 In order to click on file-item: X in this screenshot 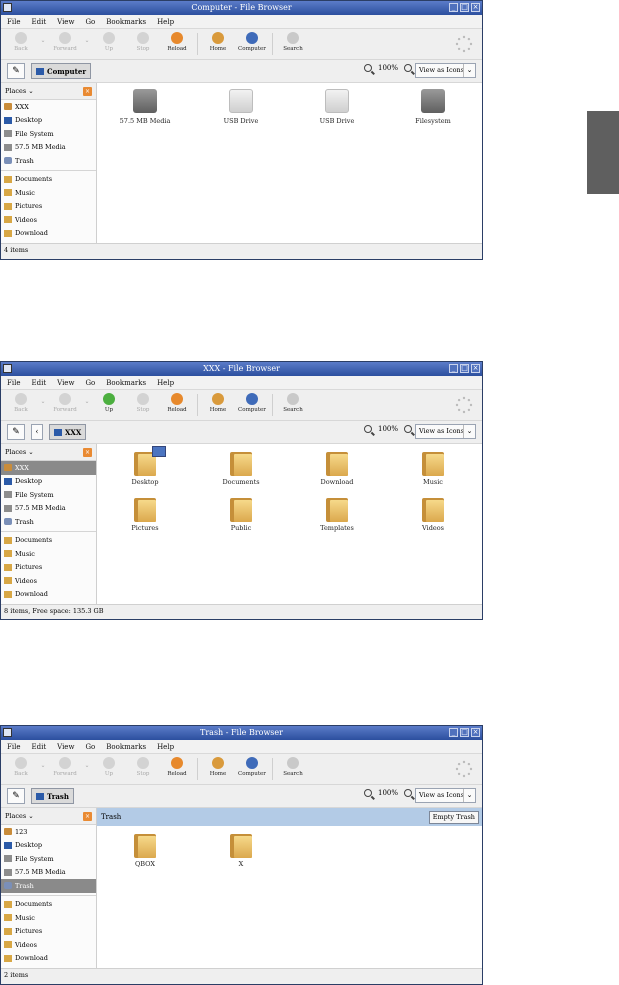, I will do `click(241, 850)`.